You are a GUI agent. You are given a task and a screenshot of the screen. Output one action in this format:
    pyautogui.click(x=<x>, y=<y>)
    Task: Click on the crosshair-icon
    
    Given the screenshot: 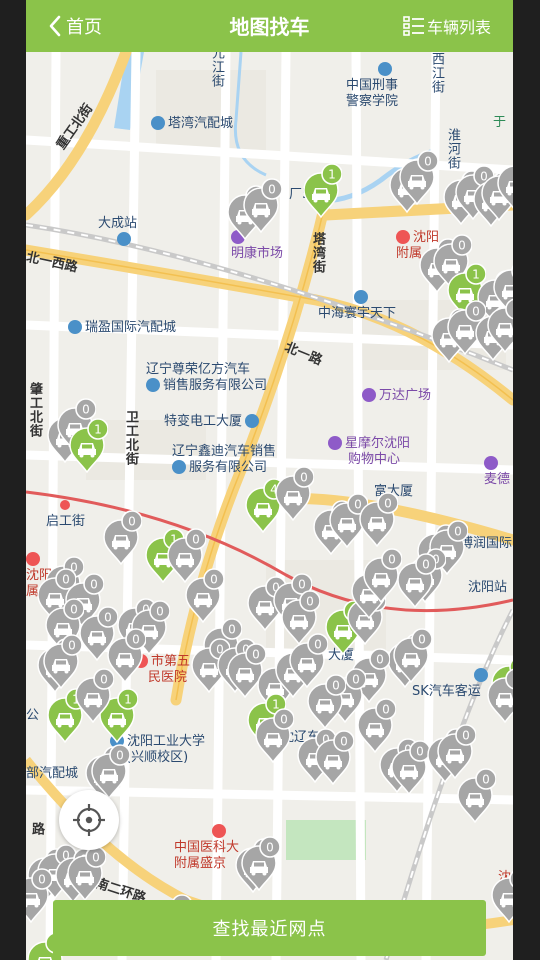 What is the action you would take?
    pyautogui.click(x=89, y=820)
    